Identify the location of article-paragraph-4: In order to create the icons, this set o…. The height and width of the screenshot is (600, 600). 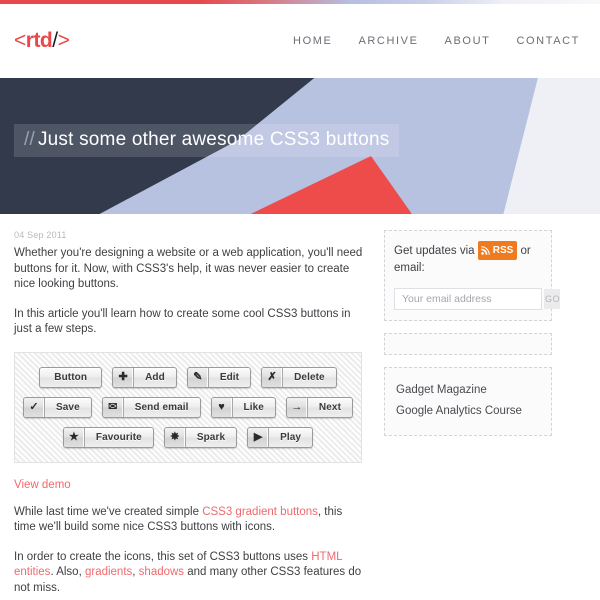
(190, 573).